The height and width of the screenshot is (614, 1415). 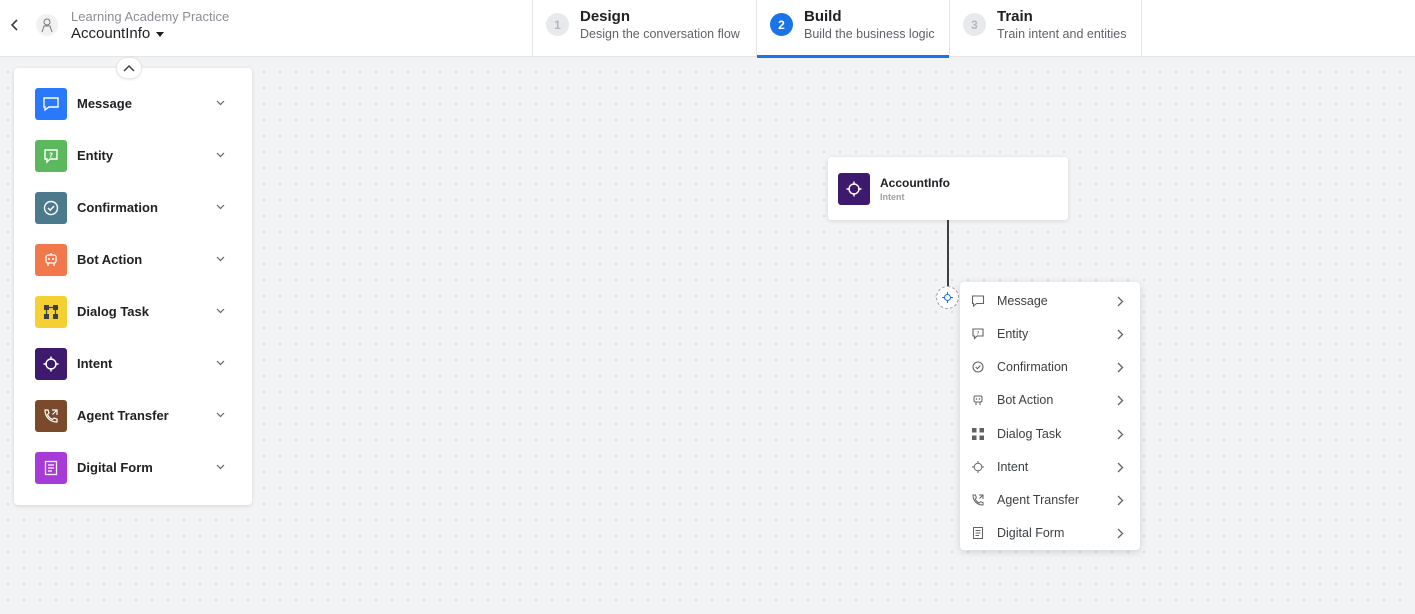 What do you see at coordinates (1031, 533) in the screenshot?
I see `menu-item-label: Digital Form` at bounding box center [1031, 533].